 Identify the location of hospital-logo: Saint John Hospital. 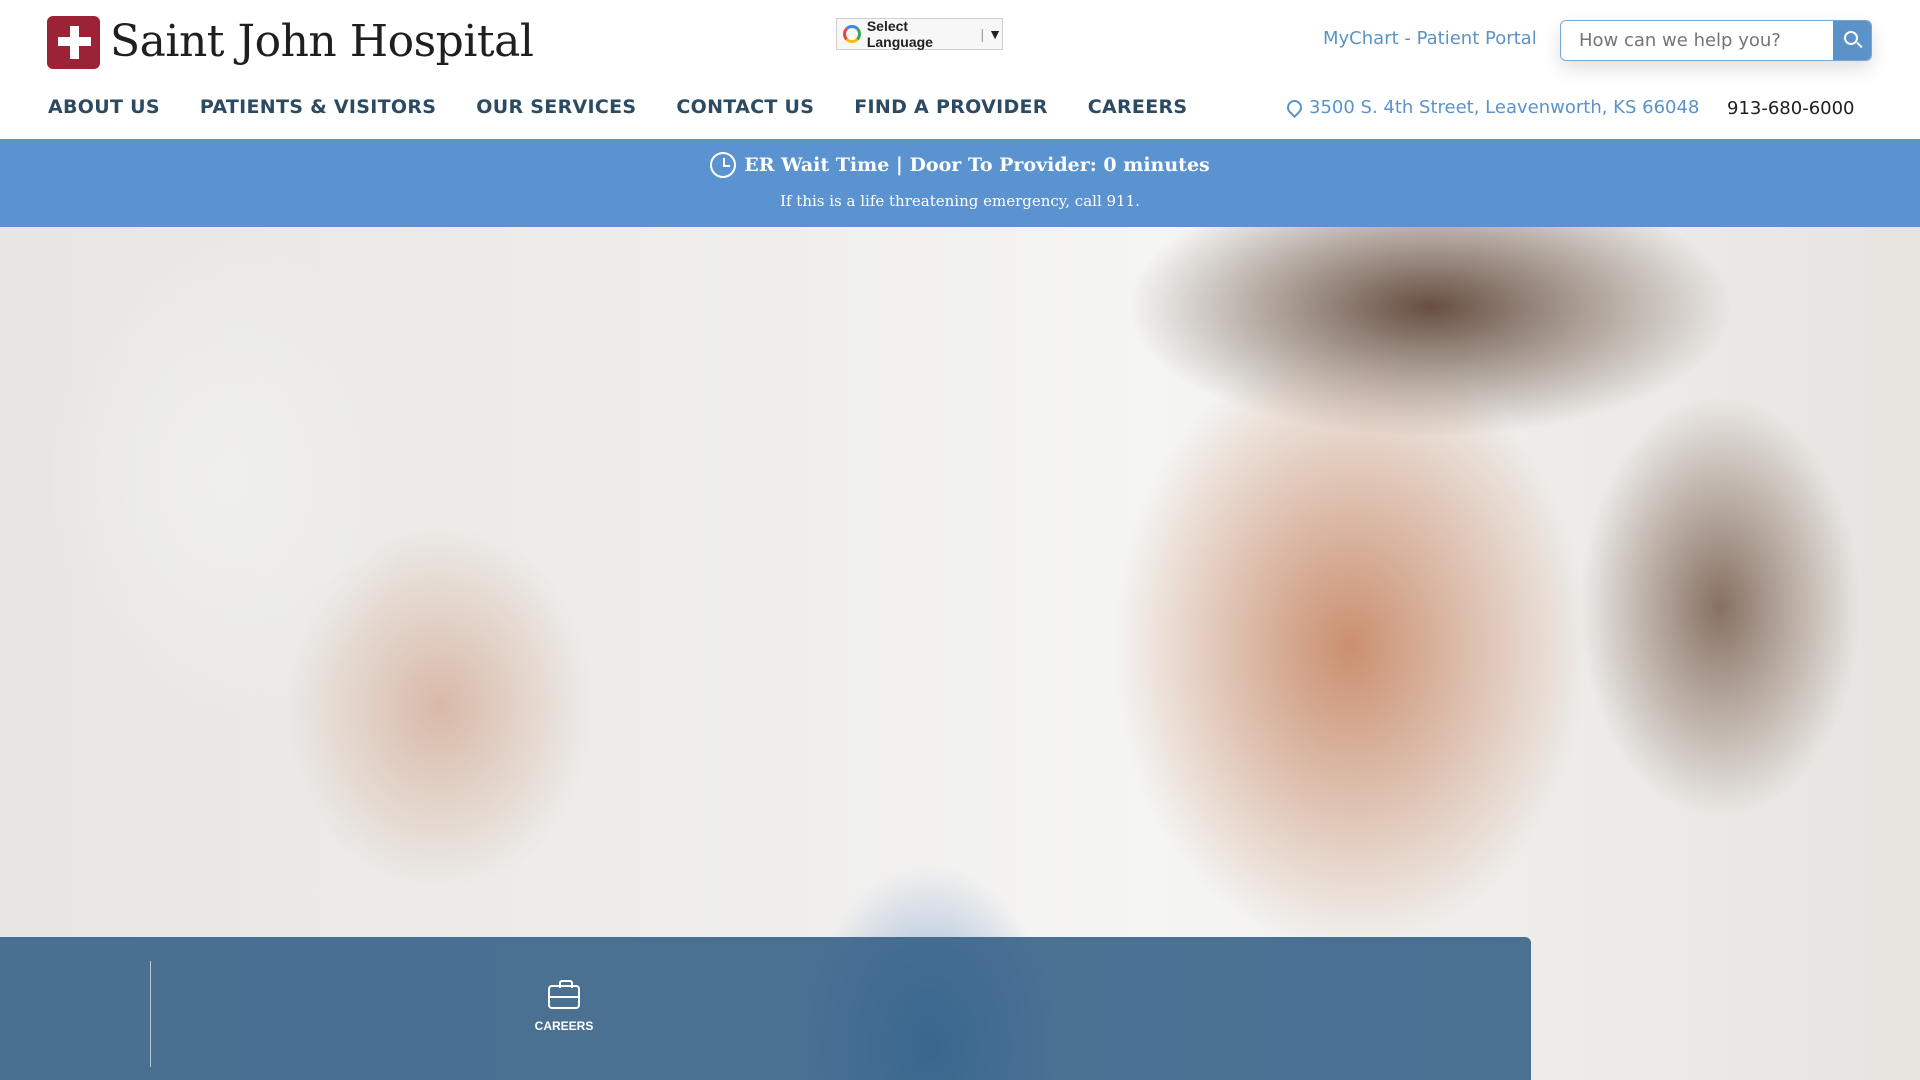
(290, 42).